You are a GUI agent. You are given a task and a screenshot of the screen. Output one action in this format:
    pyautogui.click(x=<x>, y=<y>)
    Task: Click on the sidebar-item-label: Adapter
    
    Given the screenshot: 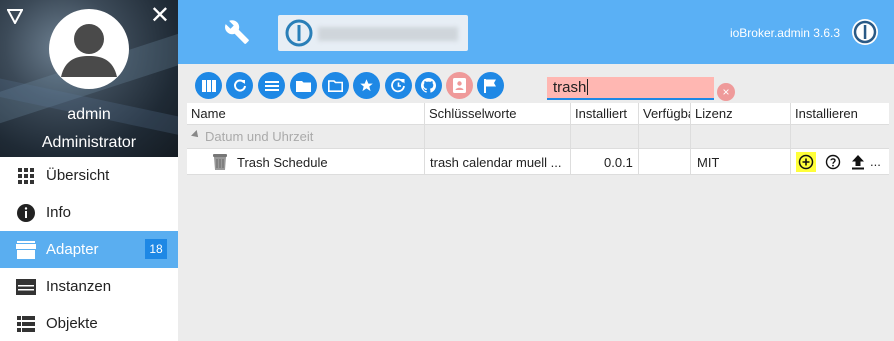 What is the action you would take?
    pyautogui.click(x=72, y=249)
    